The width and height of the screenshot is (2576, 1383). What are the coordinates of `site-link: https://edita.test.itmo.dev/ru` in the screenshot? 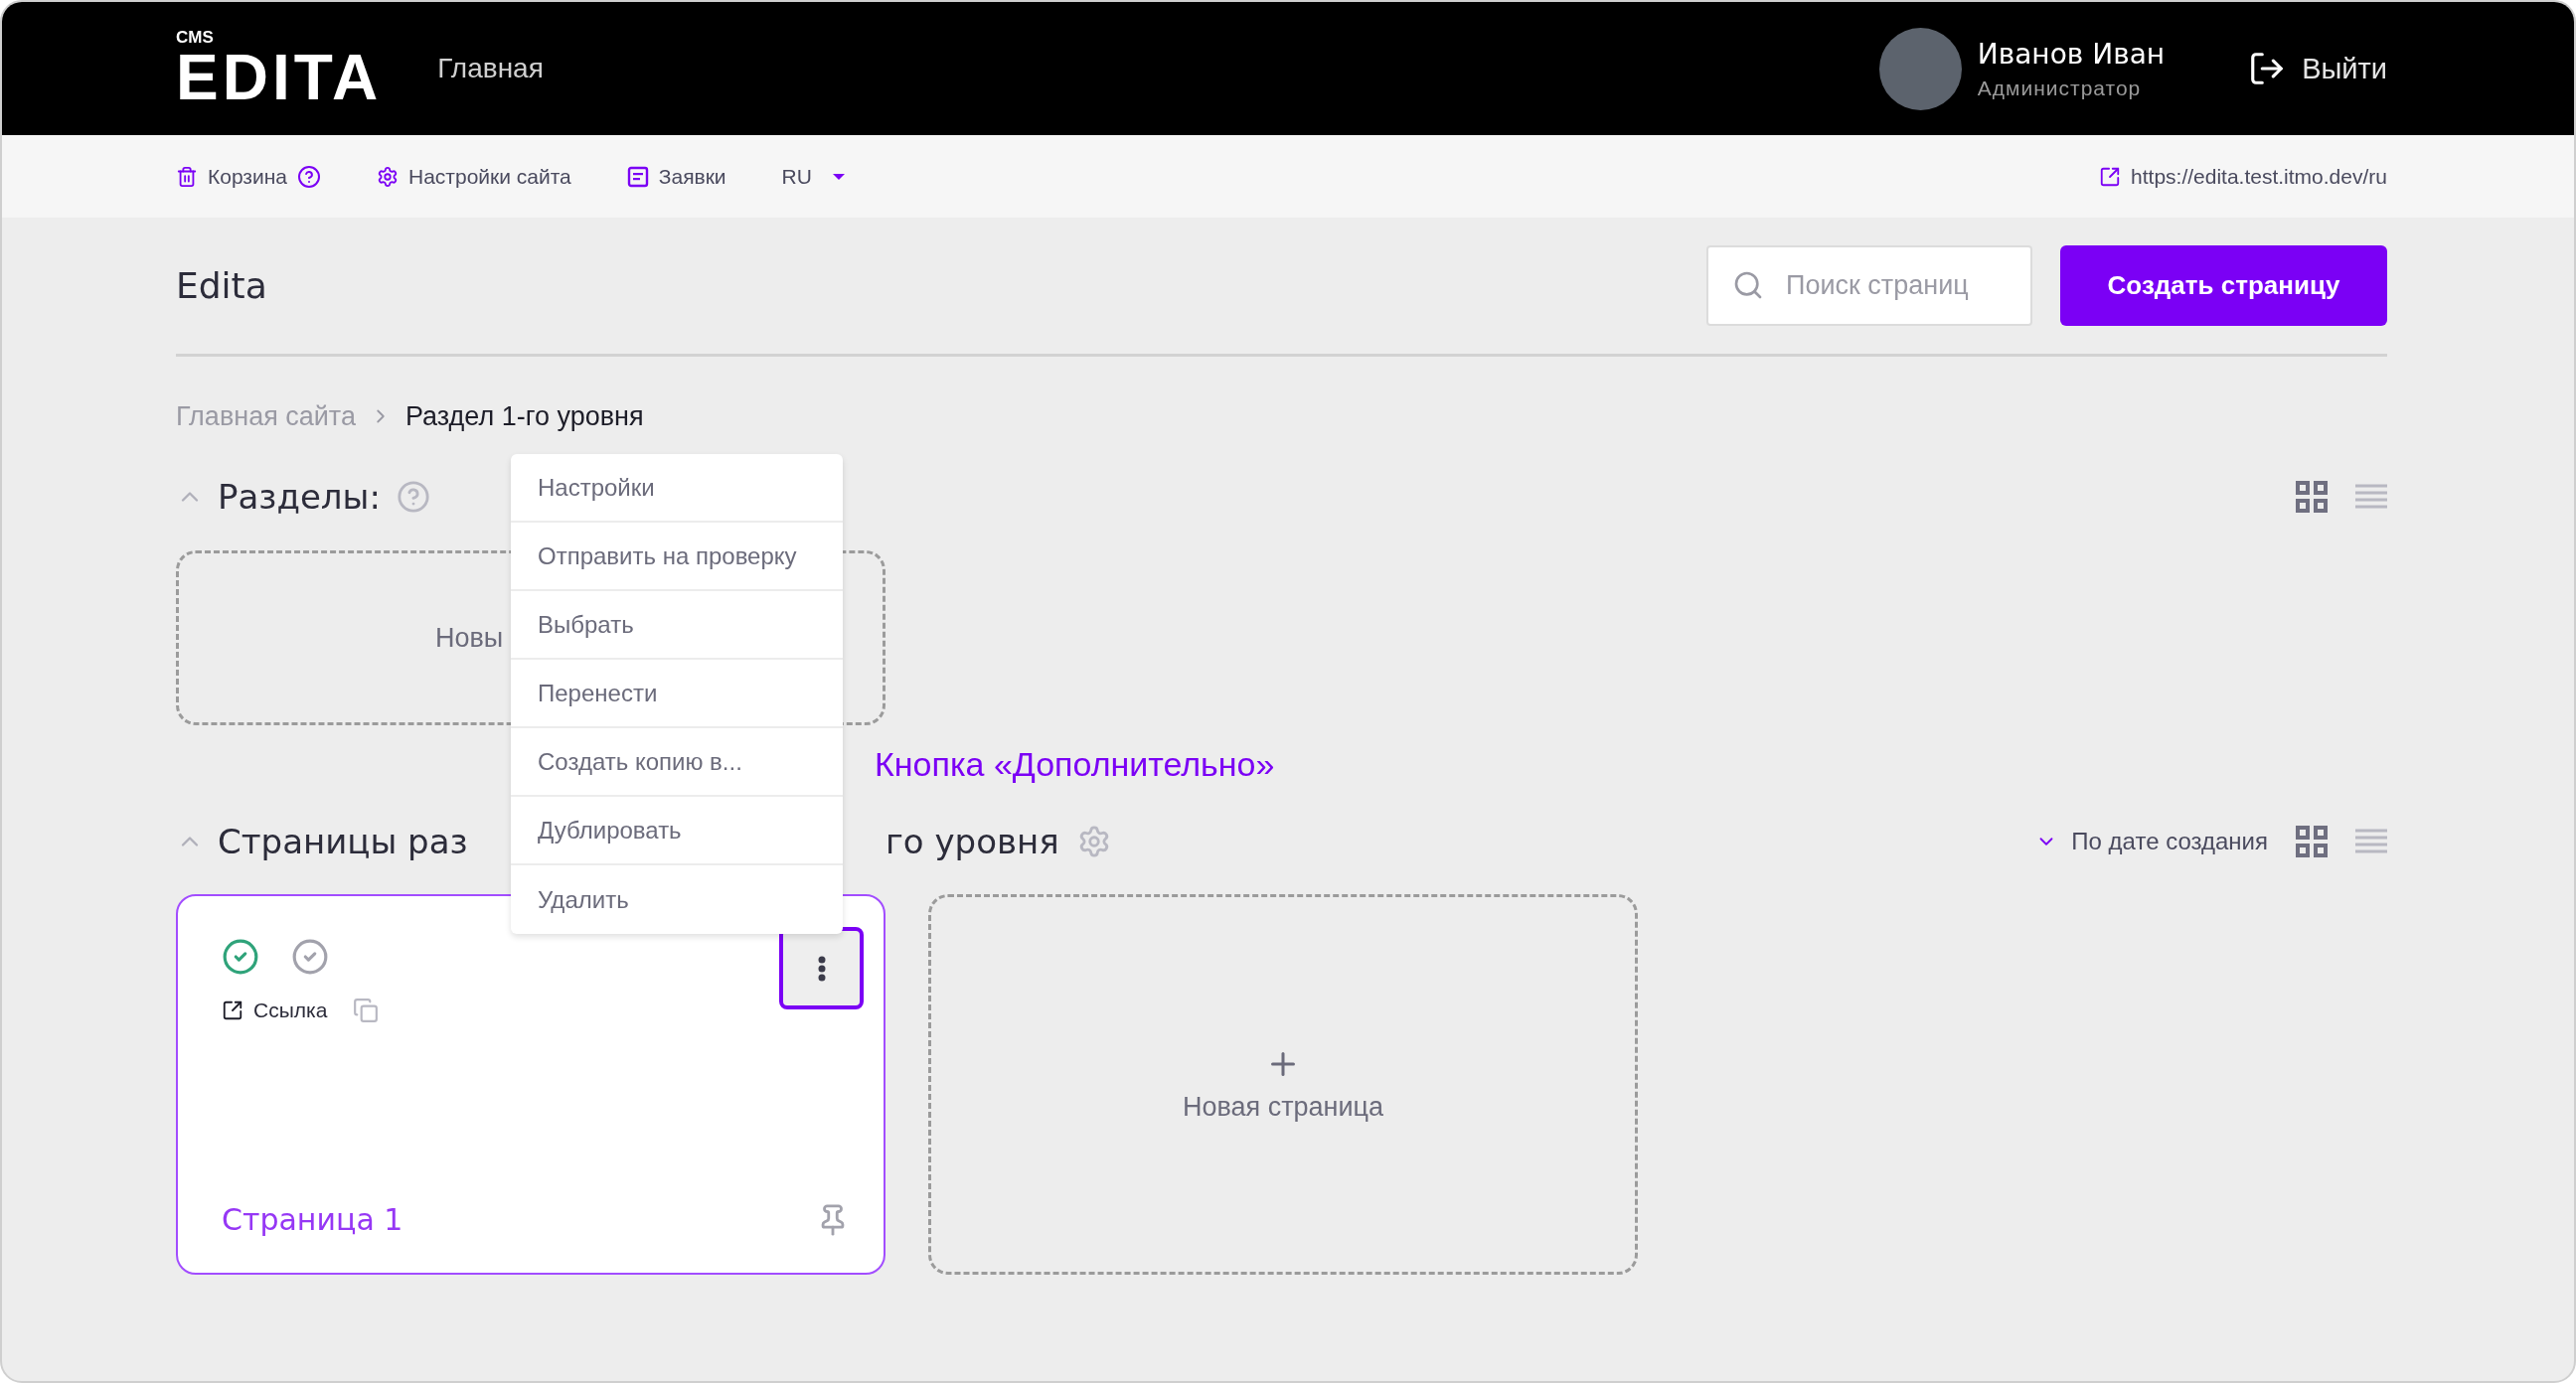 It's located at (2243, 177).